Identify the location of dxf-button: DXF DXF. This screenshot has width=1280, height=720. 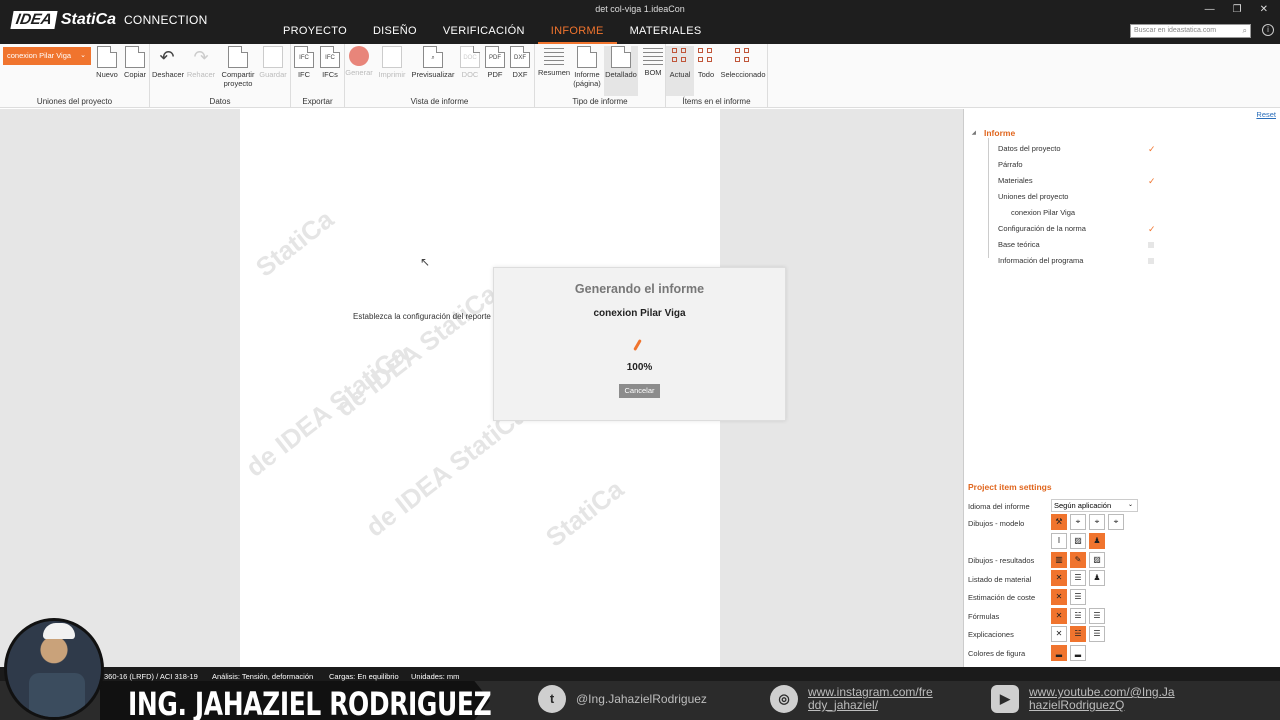
(520, 62).